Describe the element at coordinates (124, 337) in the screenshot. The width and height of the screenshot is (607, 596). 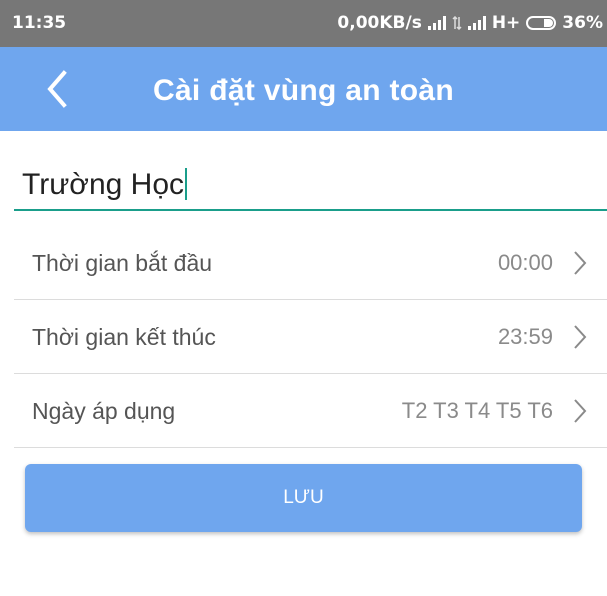
I see `end-time-label: Thời gian kết thúc` at that location.